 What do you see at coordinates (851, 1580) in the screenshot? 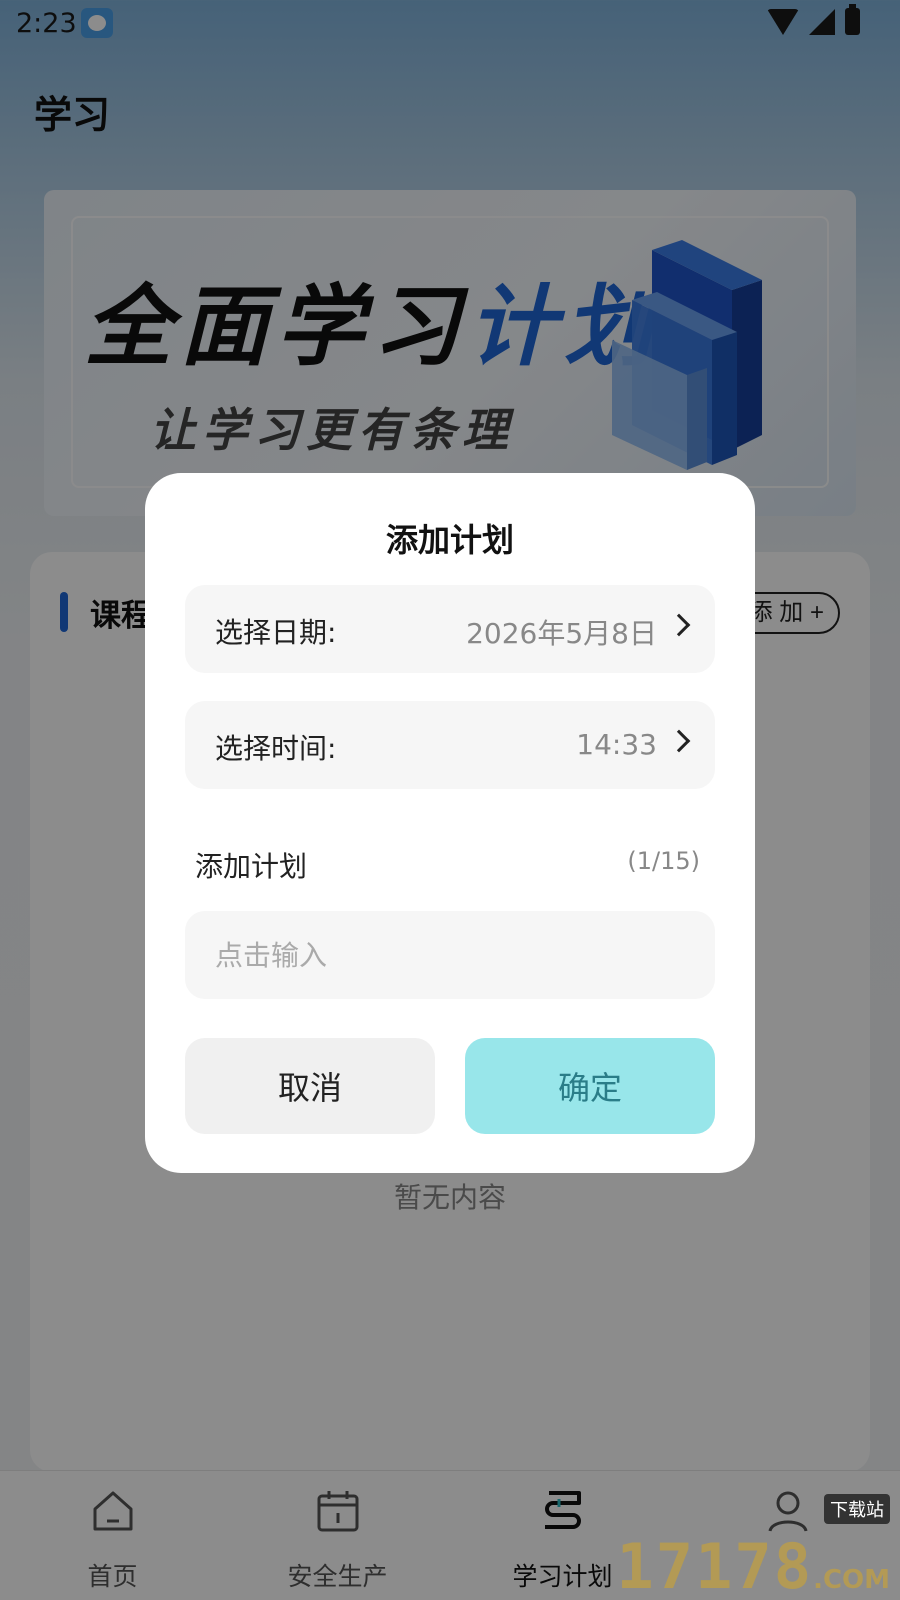
I see `watermark-suffix: .COM` at bounding box center [851, 1580].